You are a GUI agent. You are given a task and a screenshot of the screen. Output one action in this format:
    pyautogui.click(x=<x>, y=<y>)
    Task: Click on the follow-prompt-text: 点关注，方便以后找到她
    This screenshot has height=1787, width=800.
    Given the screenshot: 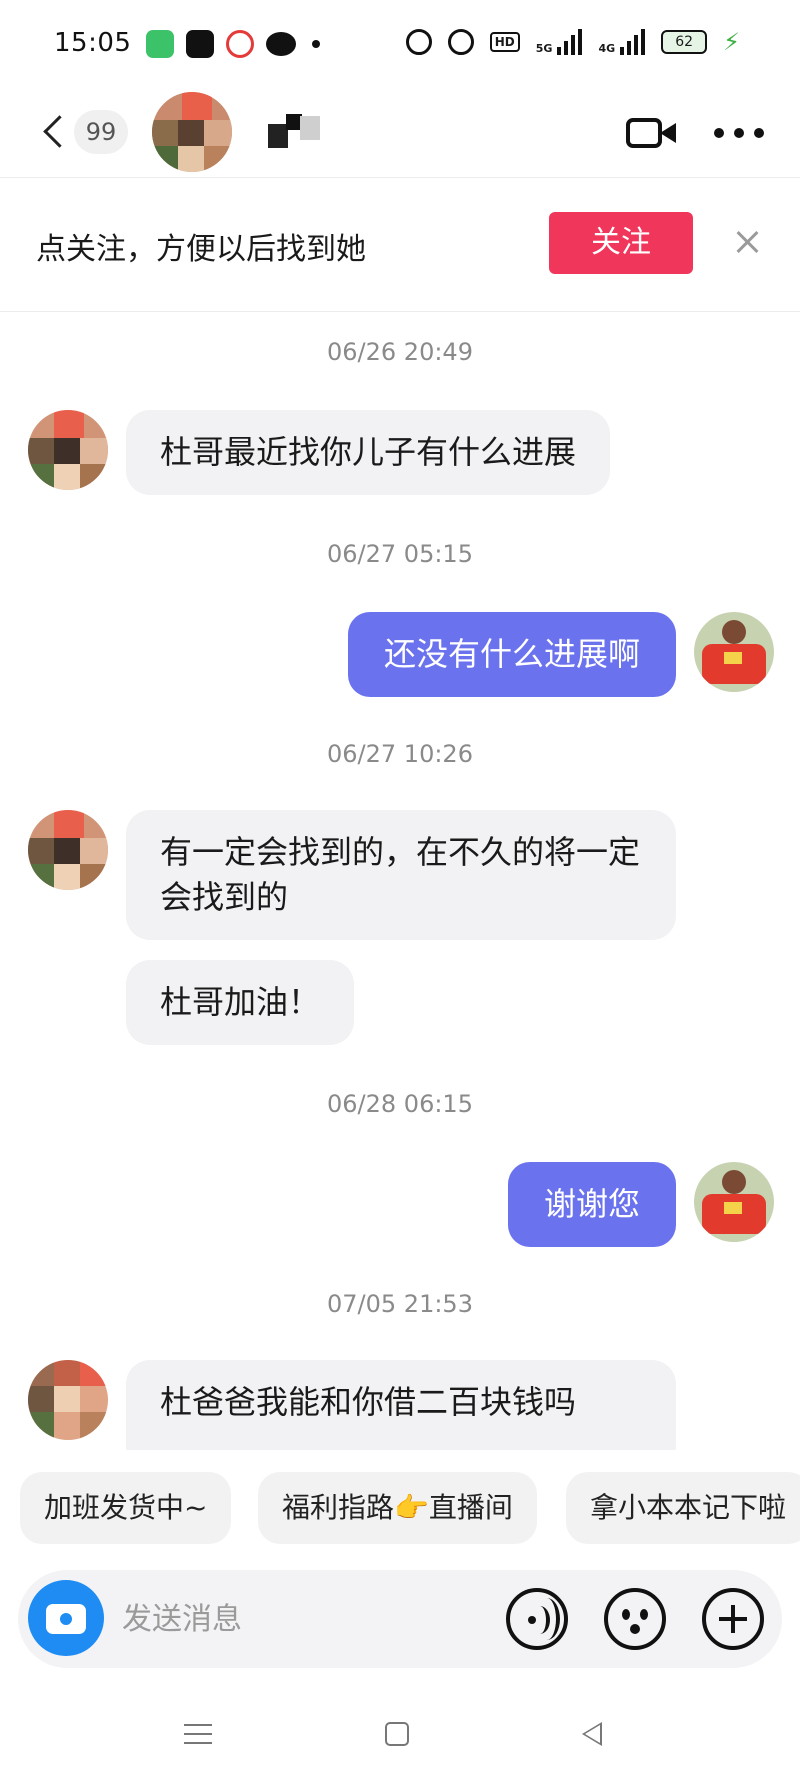 What is the action you would take?
    pyautogui.click(x=201, y=249)
    